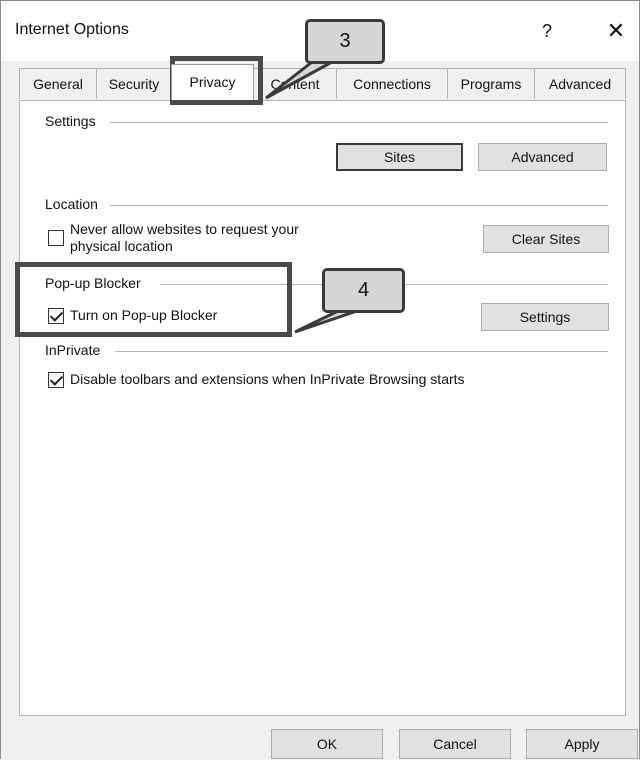  I want to click on tab-advanced: Advanced, so click(580, 83).